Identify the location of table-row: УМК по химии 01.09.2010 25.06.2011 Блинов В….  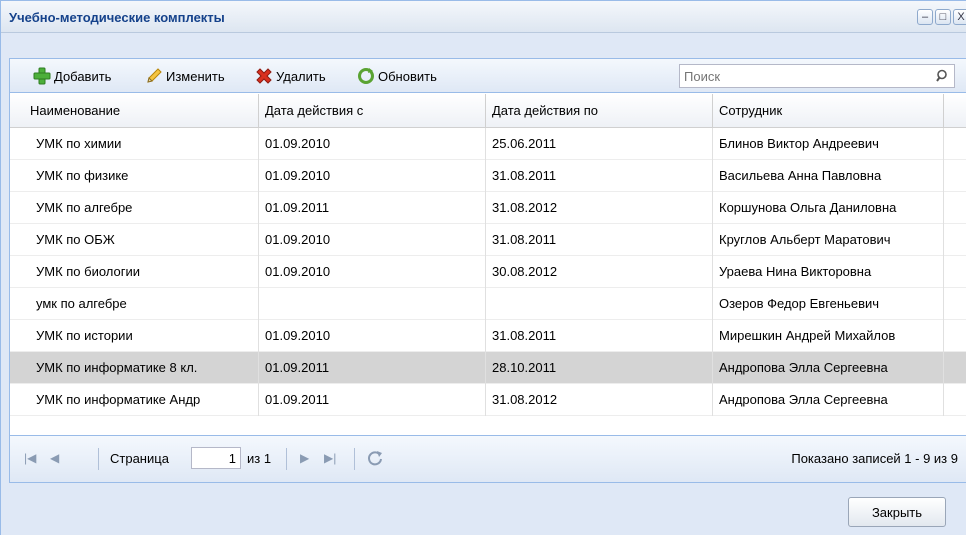
(488, 144).